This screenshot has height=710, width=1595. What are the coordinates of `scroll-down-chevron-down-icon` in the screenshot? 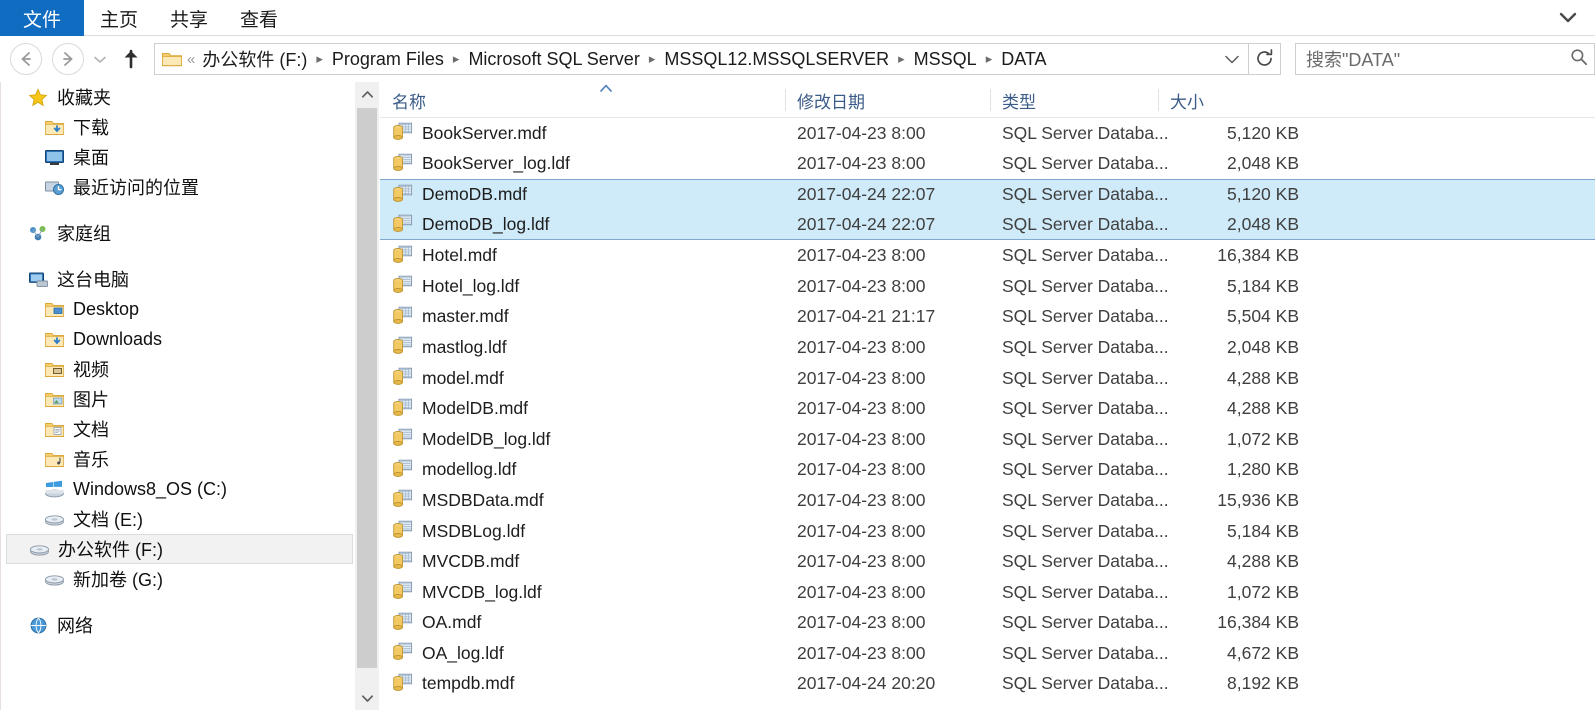 It's located at (367, 698).